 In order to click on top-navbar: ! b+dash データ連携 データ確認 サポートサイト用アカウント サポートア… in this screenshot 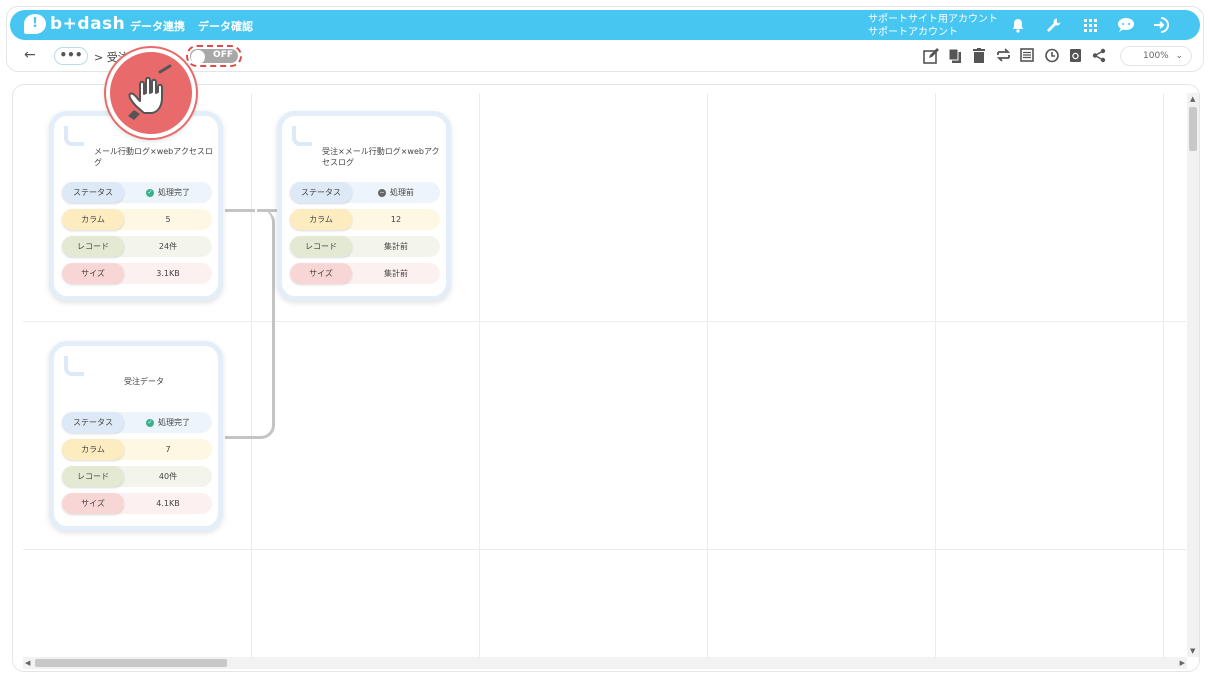, I will do `click(605, 25)`.